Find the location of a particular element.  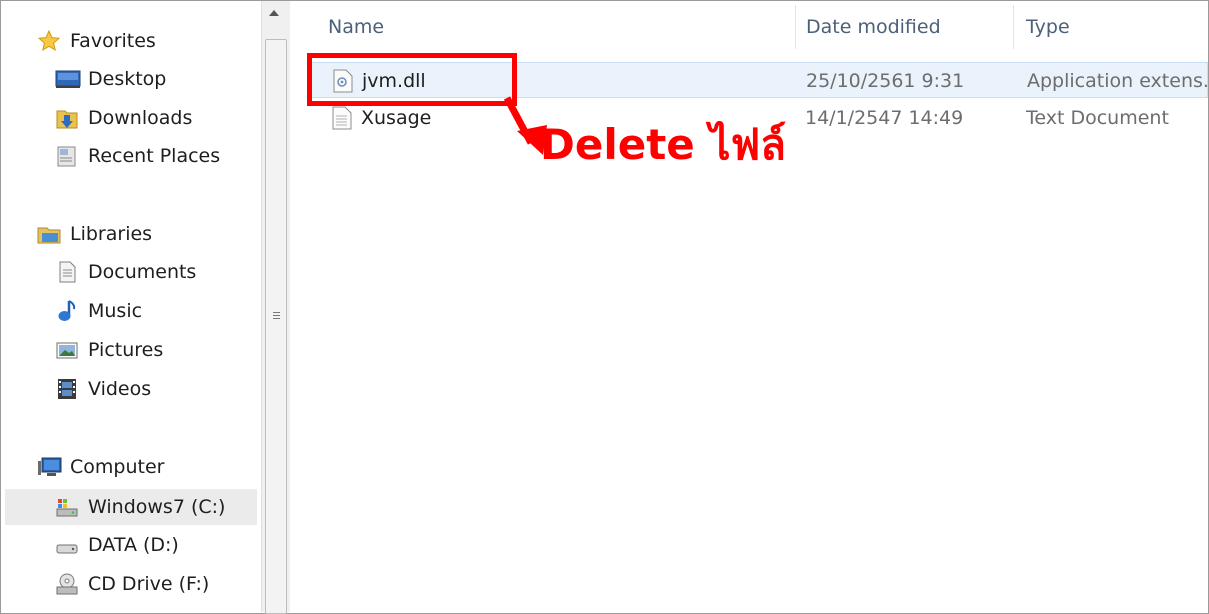

annotation-label: Delete ไฟล์ is located at coordinates (663, 144).